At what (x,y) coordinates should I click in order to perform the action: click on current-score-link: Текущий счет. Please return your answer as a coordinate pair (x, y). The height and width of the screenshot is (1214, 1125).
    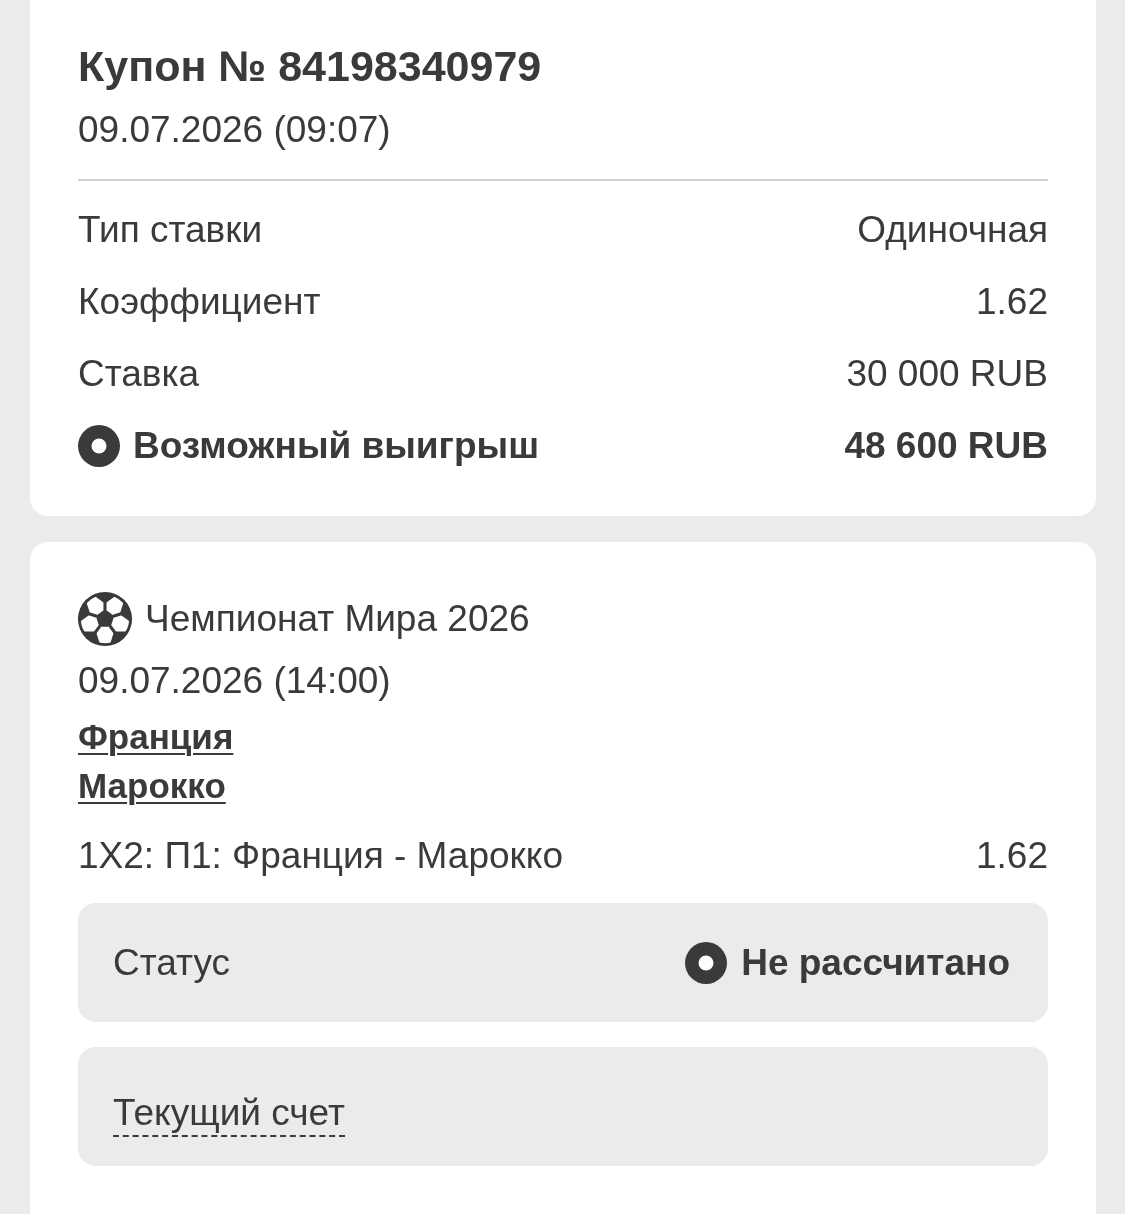
    Looking at the image, I should click on (229, 1113).